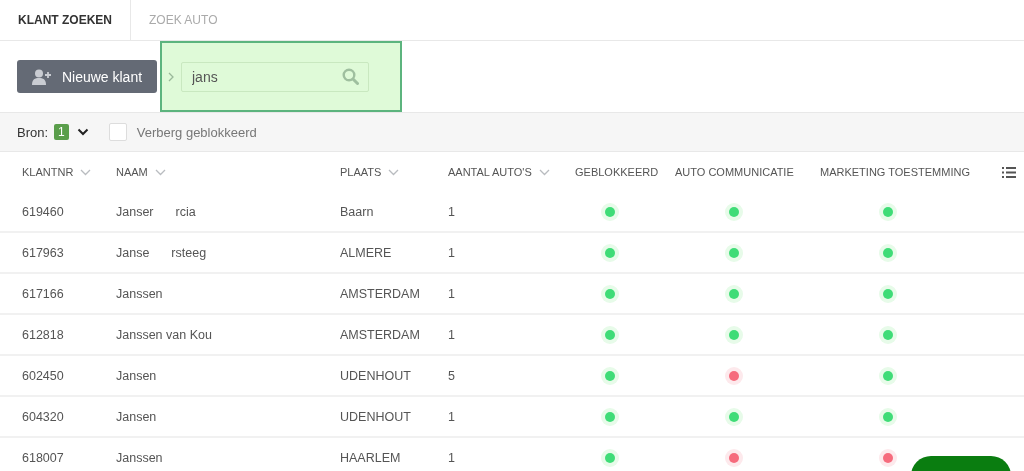  Describe the element at coordinates (48, 172) in the screenshot. I see `column-header: KLANTNR` at that location.